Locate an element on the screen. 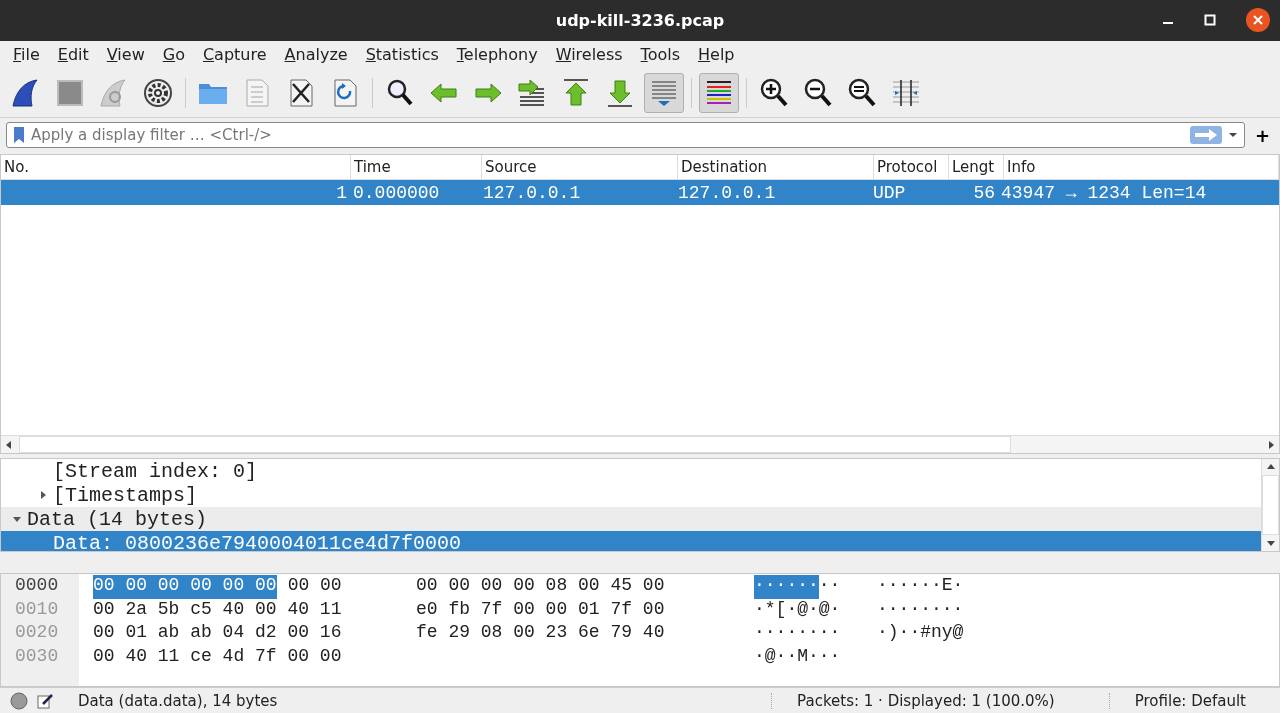 The height and width of the screenshot is (713, 1280). offset-label: 0030 is located at coordinates (37, 656).